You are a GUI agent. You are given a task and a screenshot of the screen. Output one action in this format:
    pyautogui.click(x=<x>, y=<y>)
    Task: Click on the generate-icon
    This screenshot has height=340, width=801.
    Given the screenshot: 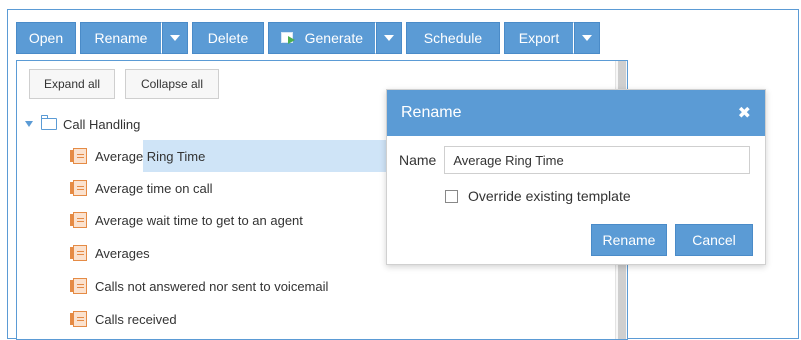 What is the action you would take?
    pyautogui.click(x=289, y=38)
    